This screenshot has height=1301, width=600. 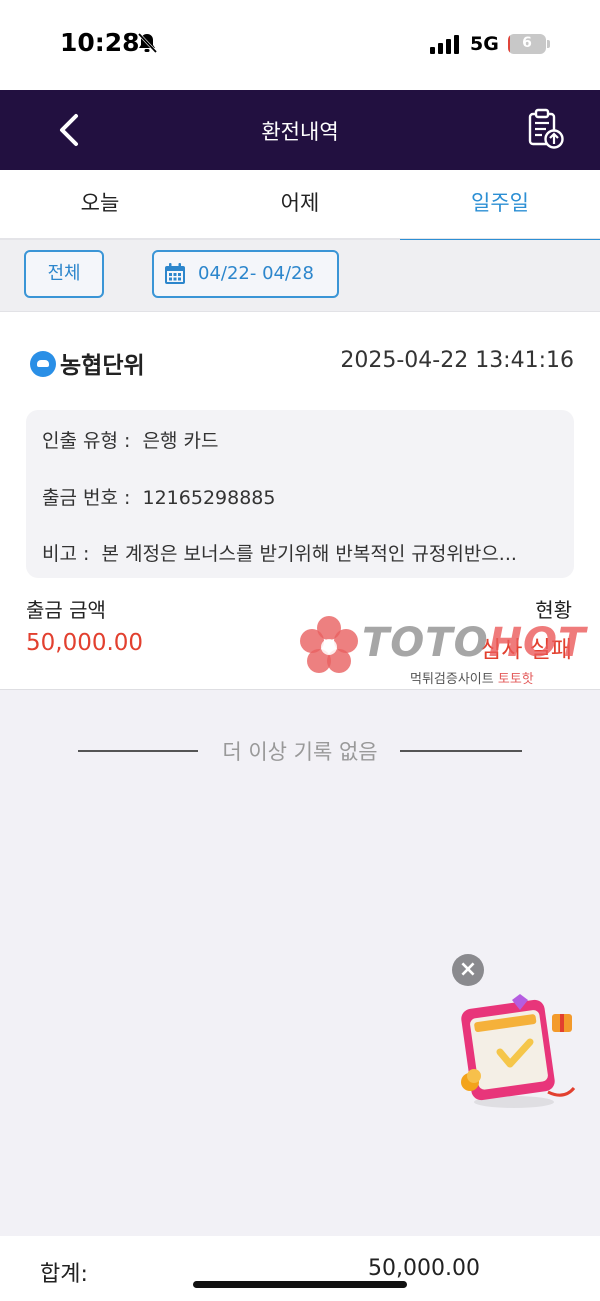 I want to click on account-row: 출금 번호 : 12165298885, so click(x=302, y=496).